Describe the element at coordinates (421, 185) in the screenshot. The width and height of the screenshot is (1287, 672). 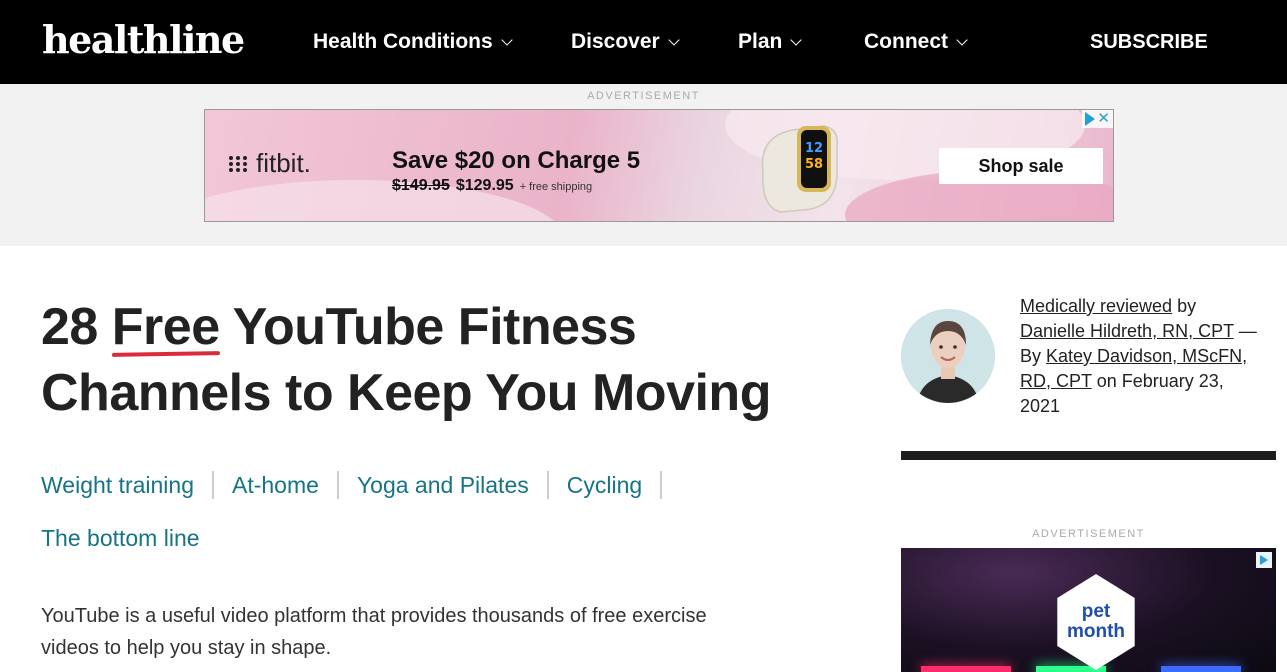
I see `old-price: $149.95` at that location.